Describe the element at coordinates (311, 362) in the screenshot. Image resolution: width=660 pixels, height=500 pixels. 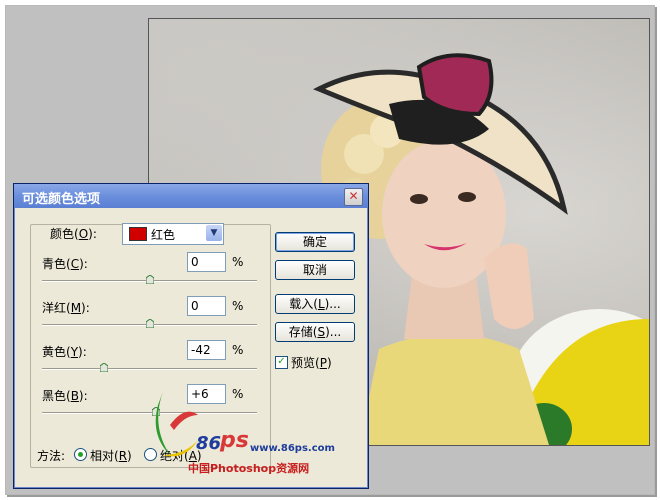
I see `preview-label: 预览(P)` at that location.